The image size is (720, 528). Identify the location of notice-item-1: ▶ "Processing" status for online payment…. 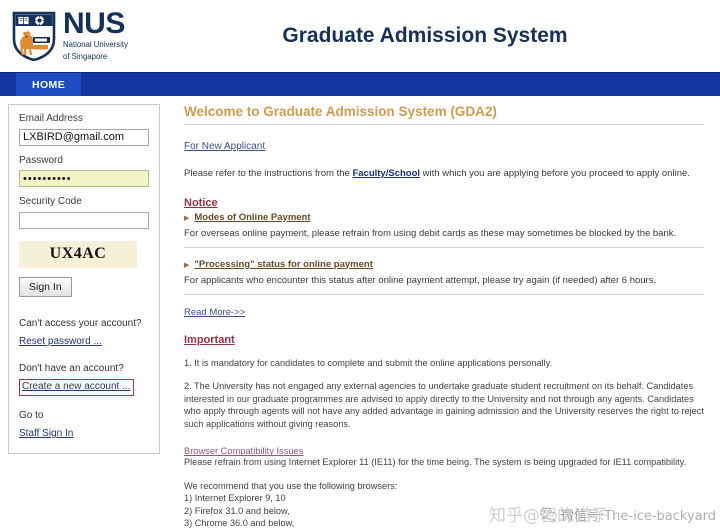
(444, 277).